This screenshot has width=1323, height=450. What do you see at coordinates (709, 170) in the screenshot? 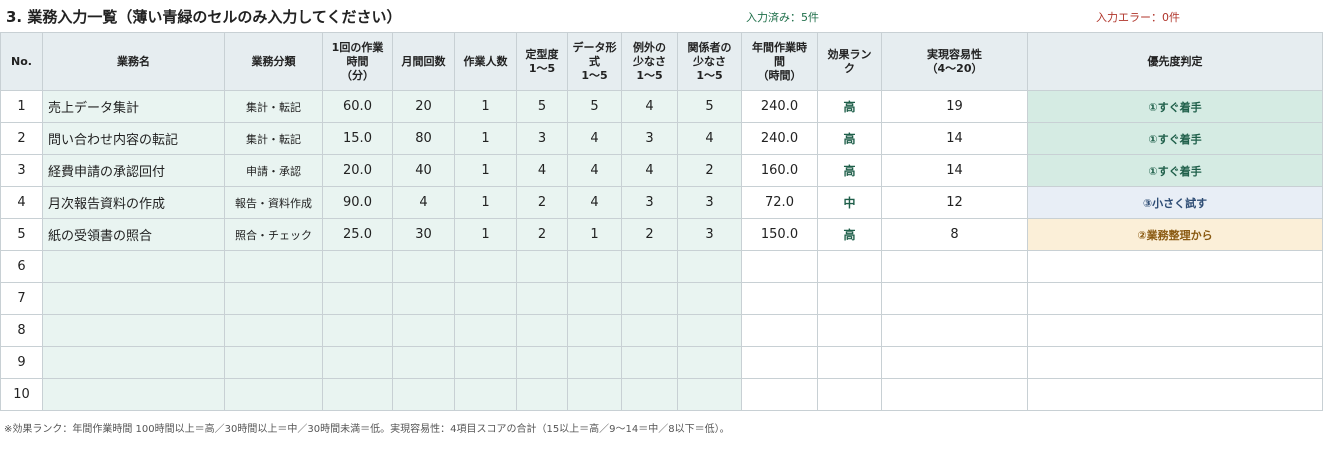
I see `stakeholders-score-cell: 2` at bounding box center [709, 170].